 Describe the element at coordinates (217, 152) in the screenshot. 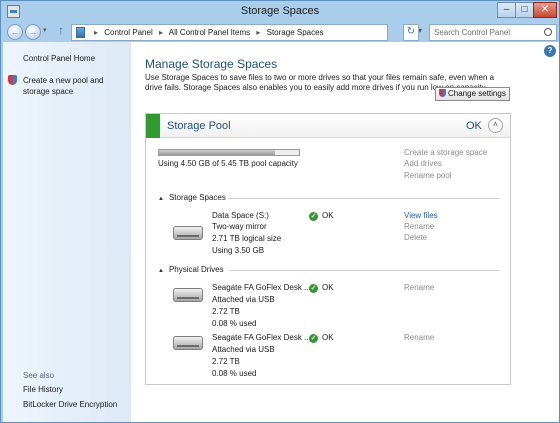

I see `pool-usage-fill` at that location.